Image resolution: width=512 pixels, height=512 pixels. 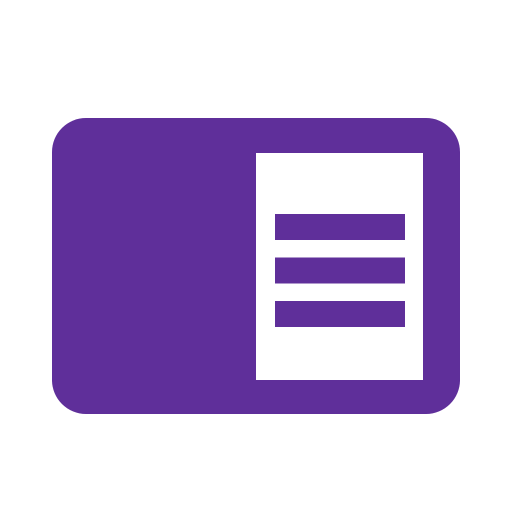 I want to click on text-lines, so click(x=340, y=270).